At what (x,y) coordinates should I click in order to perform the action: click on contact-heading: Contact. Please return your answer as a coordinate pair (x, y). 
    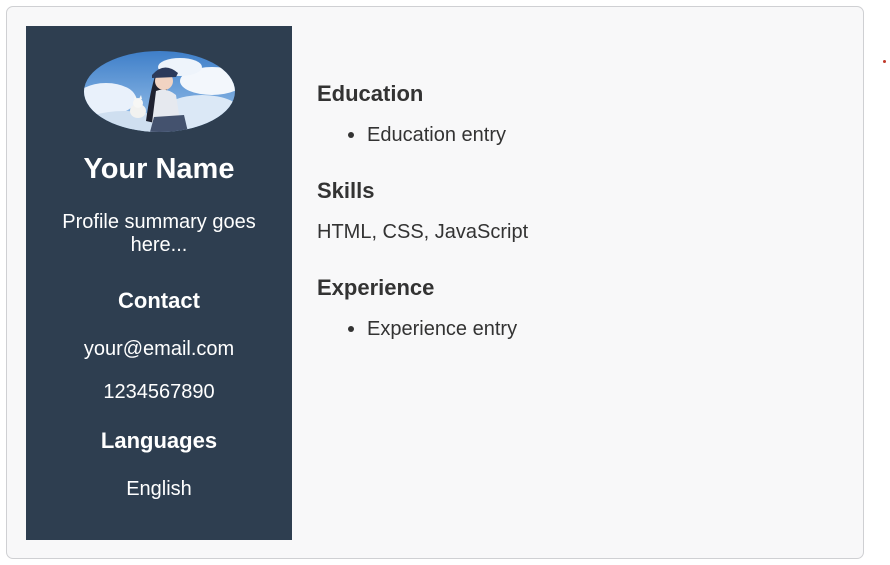
    Looking at the image, I should click on (159, 300).